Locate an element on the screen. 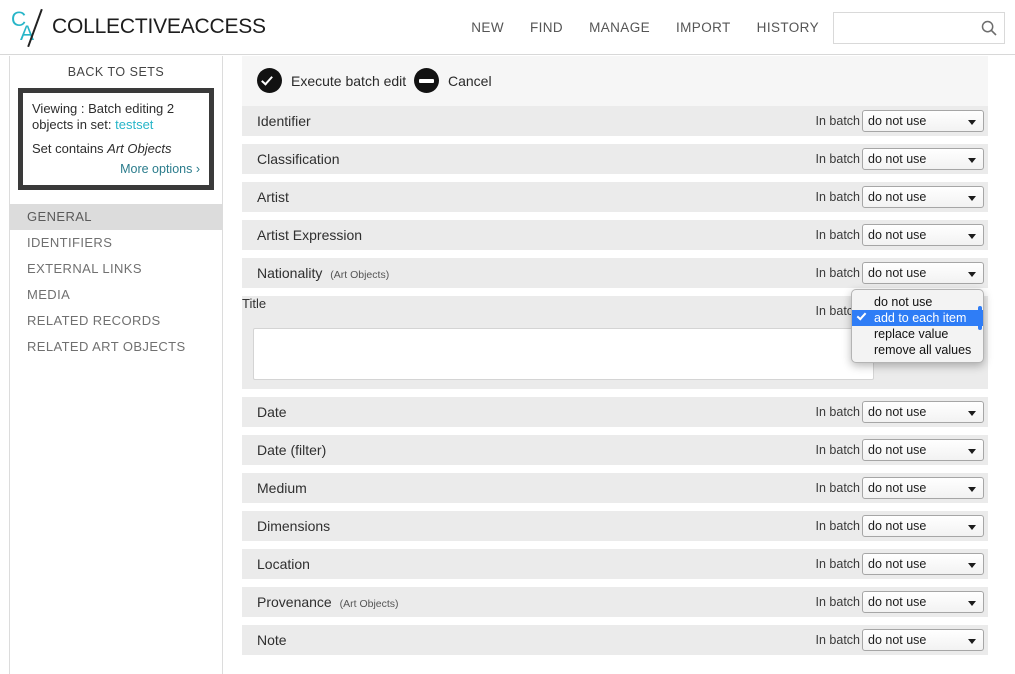  field-label: Note is located at coordinates (272, 640).